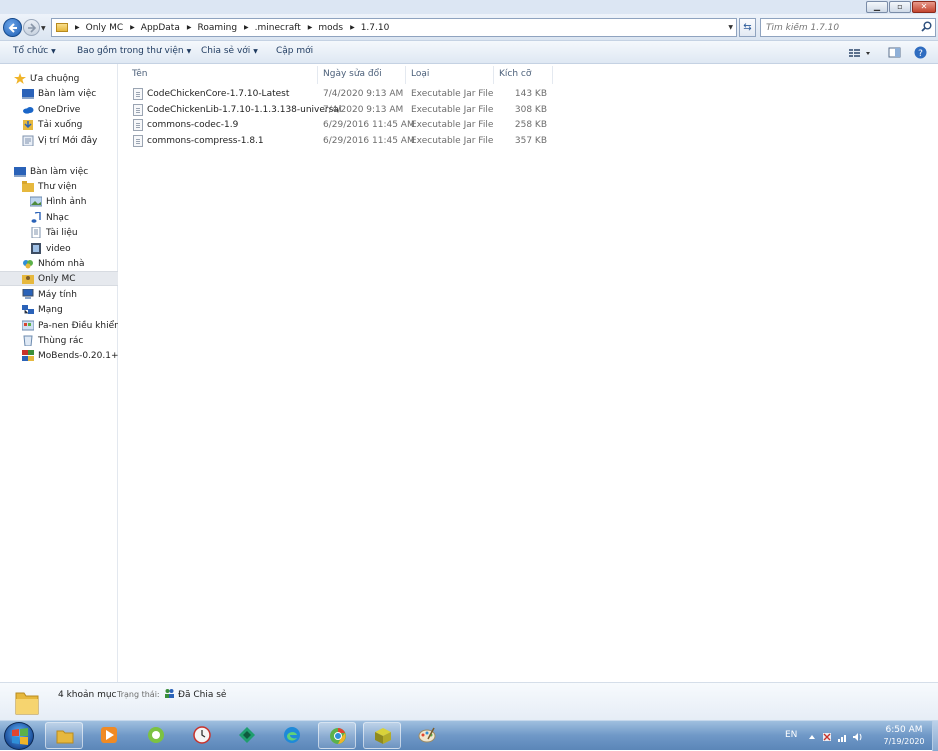  I want to click on refresh-button: ⇆, so click(747, 27).